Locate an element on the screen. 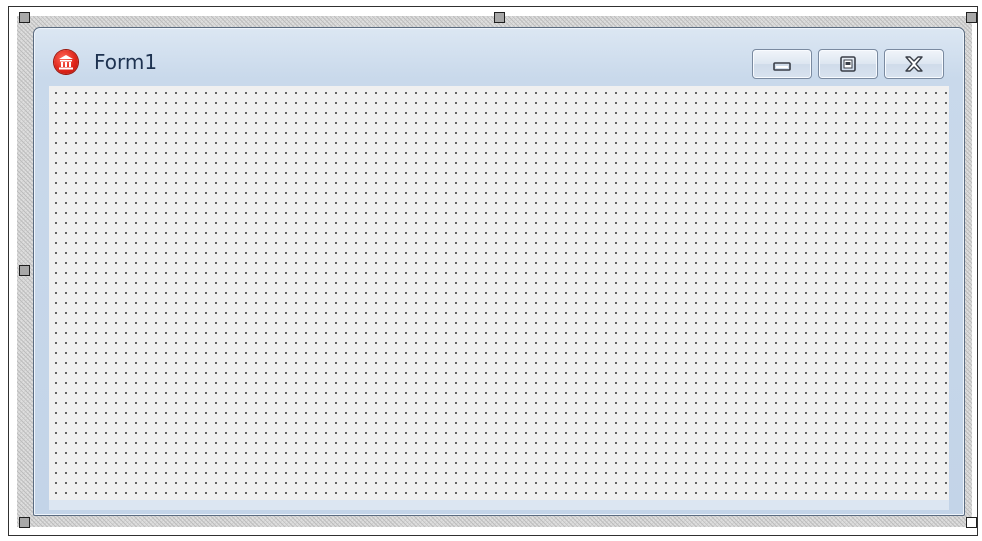 The height and width of the screenshot is (541, 982). resize-handle-bottom-left is located at coordinates (24, 522).